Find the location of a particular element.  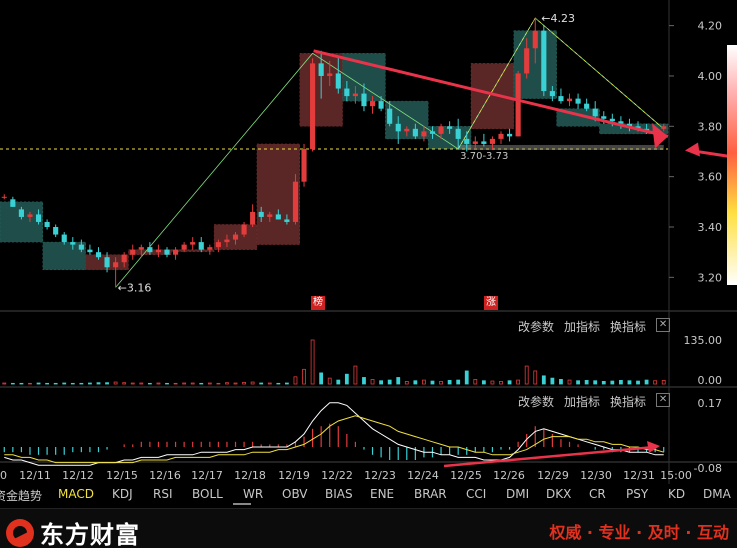

high-annotation: ←4.23 is located at coordinates (558, 18).